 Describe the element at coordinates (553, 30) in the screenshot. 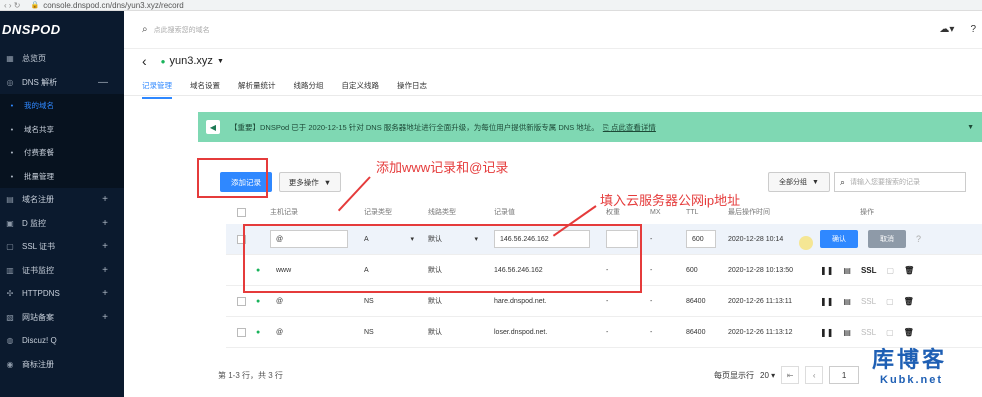

I see `top-bar: ⌕ 点此搜索您的域名 ☁▾ ?` at that location.